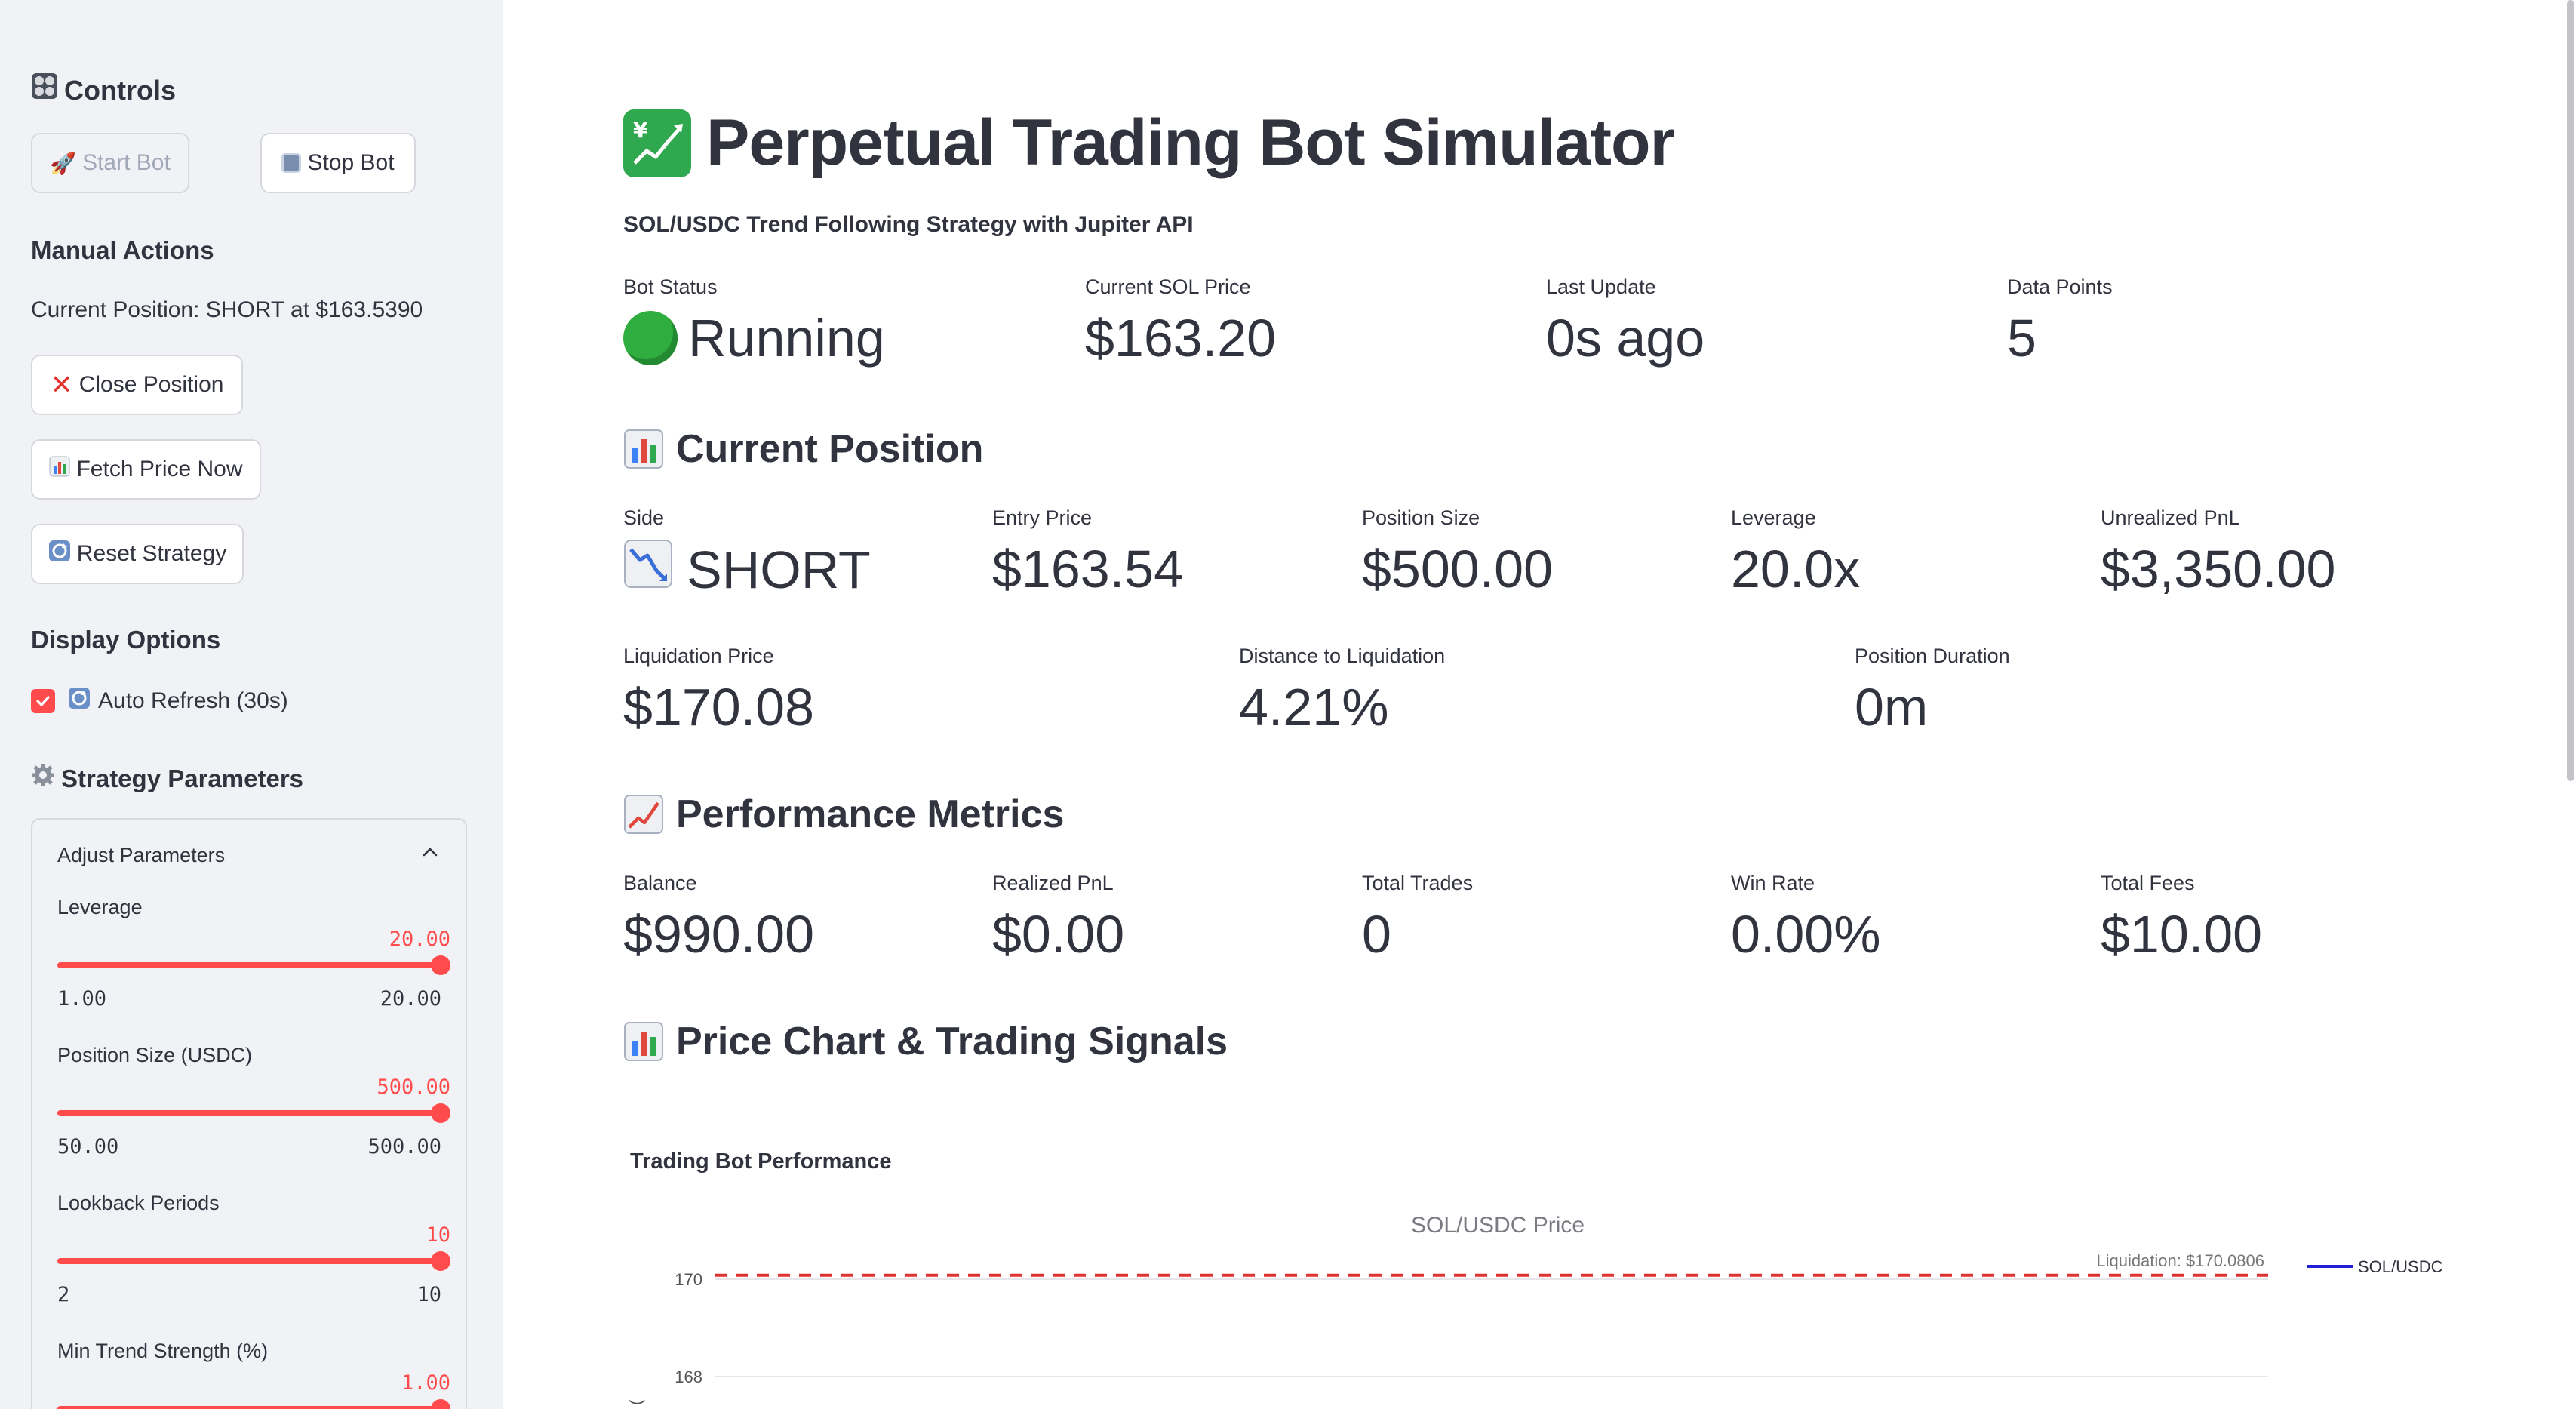  Describe the element at coordinates (163, 1351) in the screenshot. I see `min-trend-slider-label: Min Trend Strength (%)` at that location.